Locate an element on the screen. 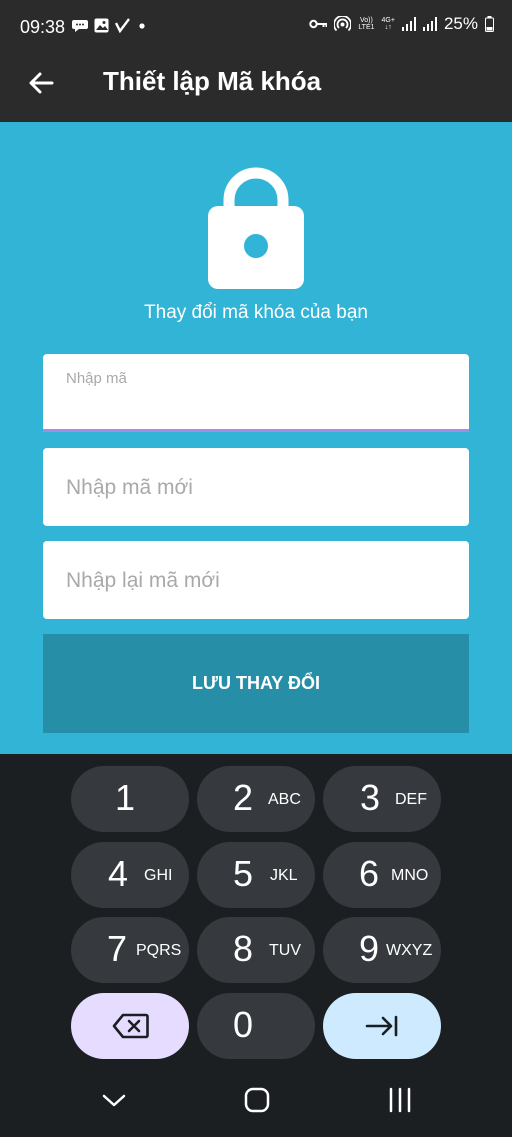  confirm-code-field: Nhập lại mã mới is located at coordinates (256, 580).